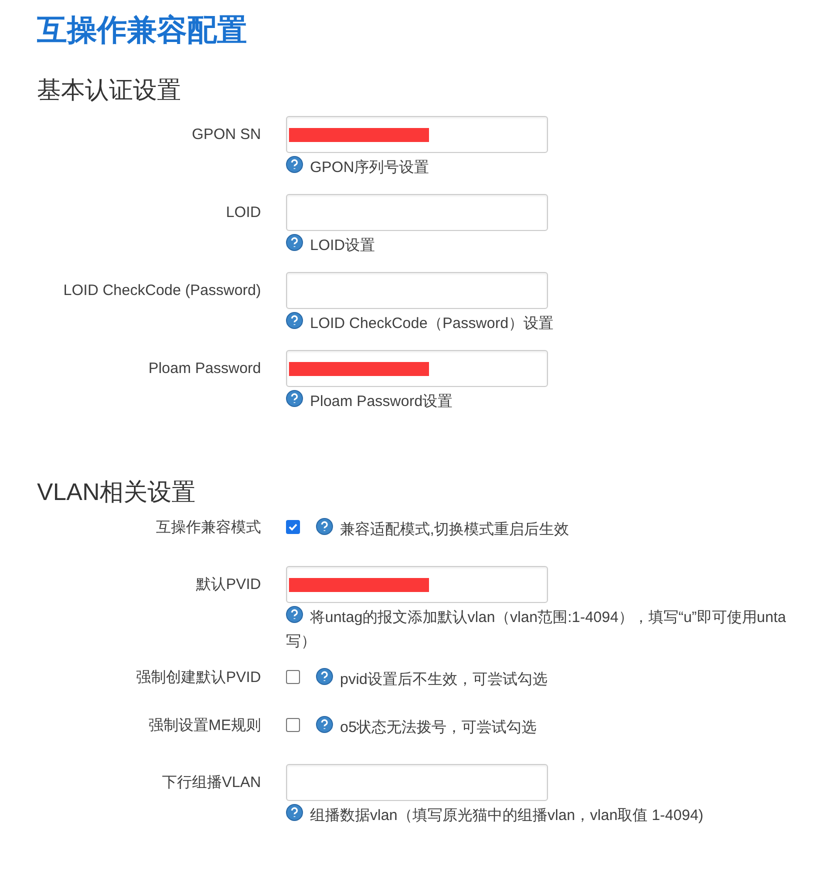  What do you see at coordinates (444, 680) in the screenshot?
I see `hint-text: pvid设置后不生效，可尝试勾选` at bounding box center [444, 680].